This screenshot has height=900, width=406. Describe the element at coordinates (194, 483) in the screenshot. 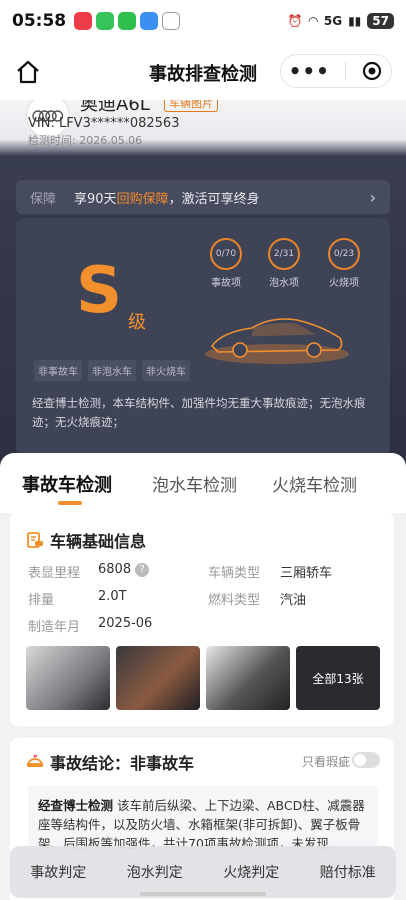

I see `tab-flood: 泡水车检测` at that location.